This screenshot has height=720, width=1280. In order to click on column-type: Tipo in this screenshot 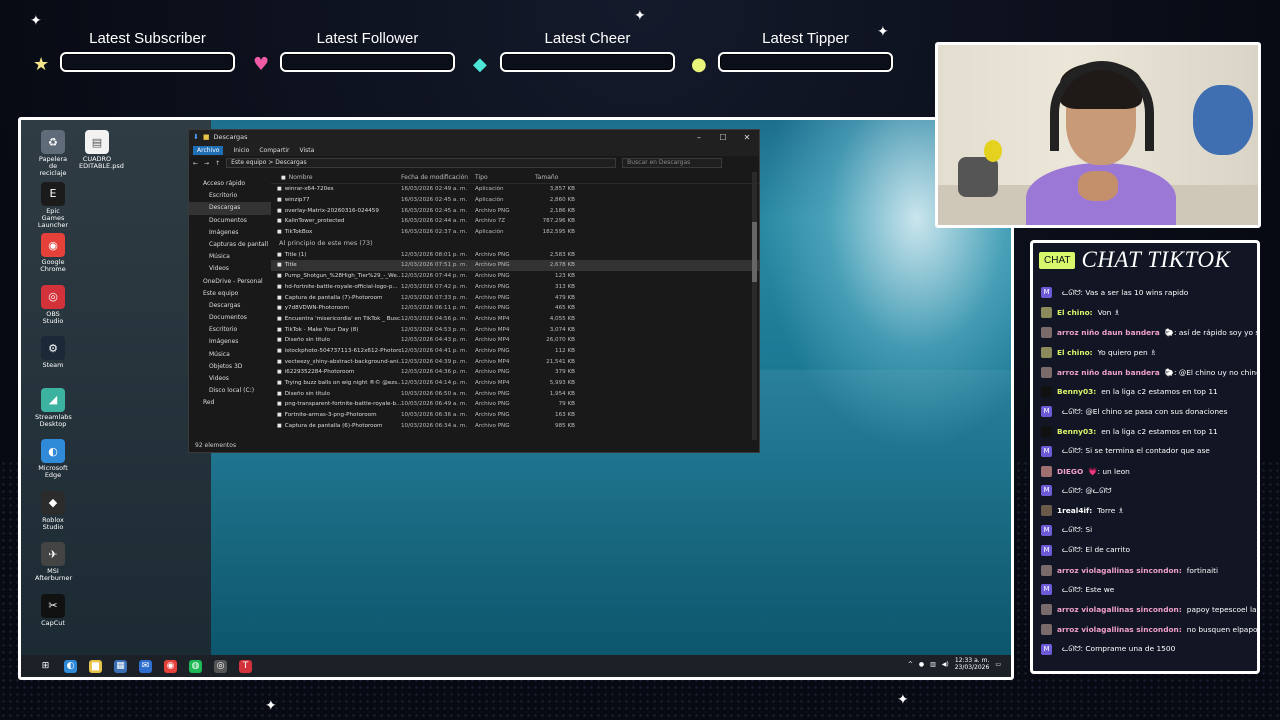, I will do `click(505, 177)`.